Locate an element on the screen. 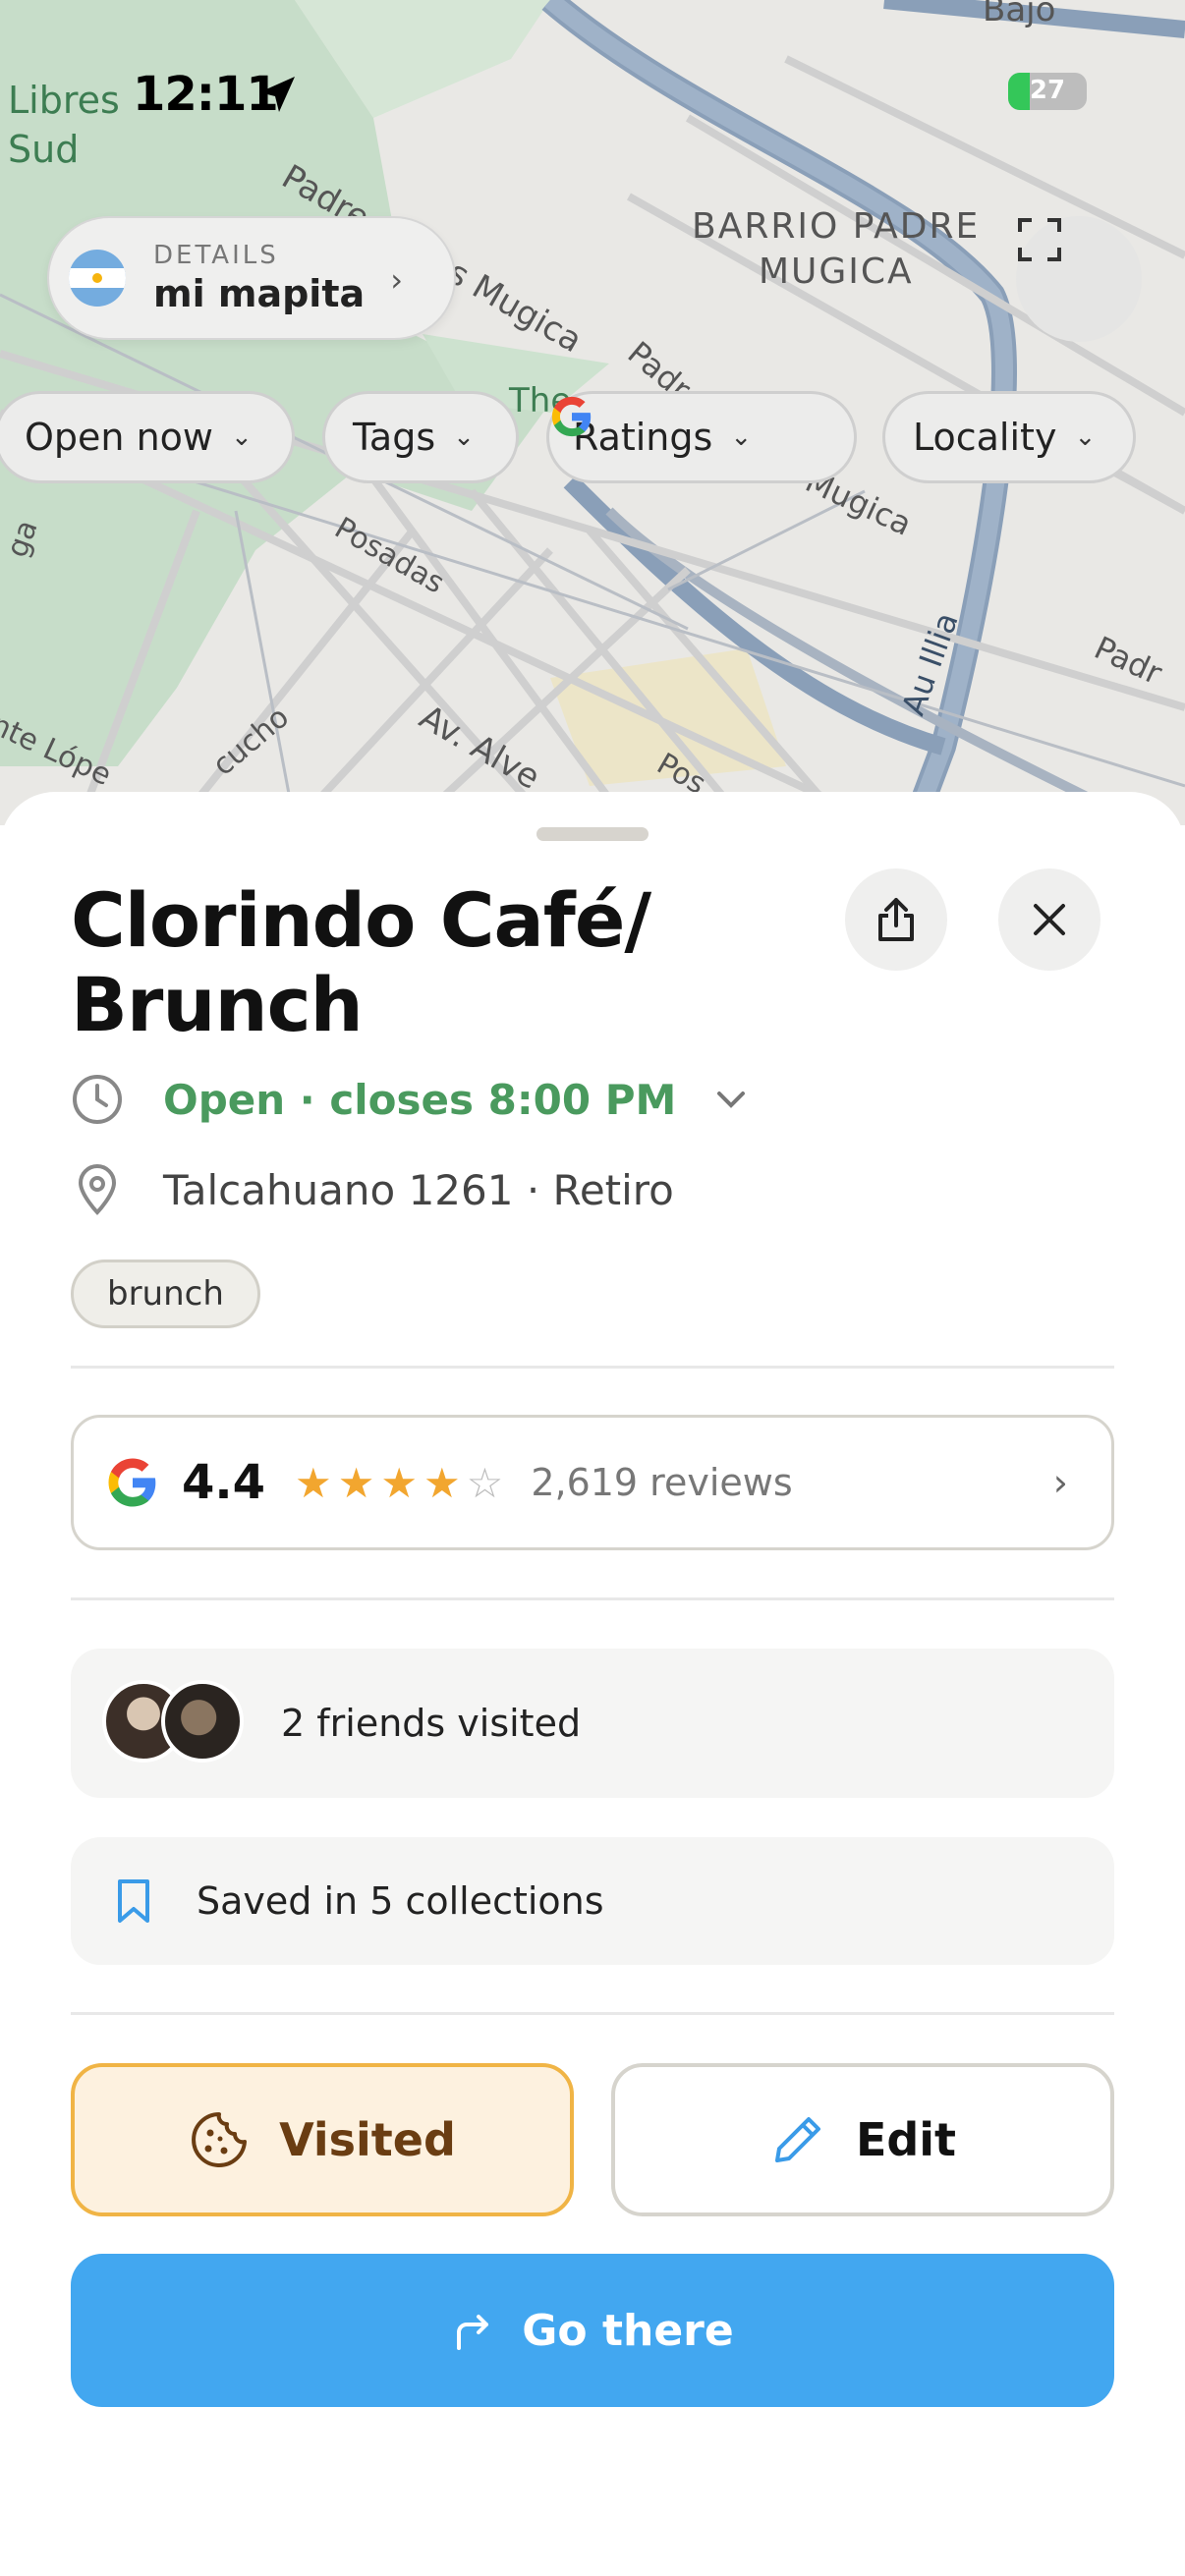  turn-right-arrow-icon is located at coordinates (473, 2332).